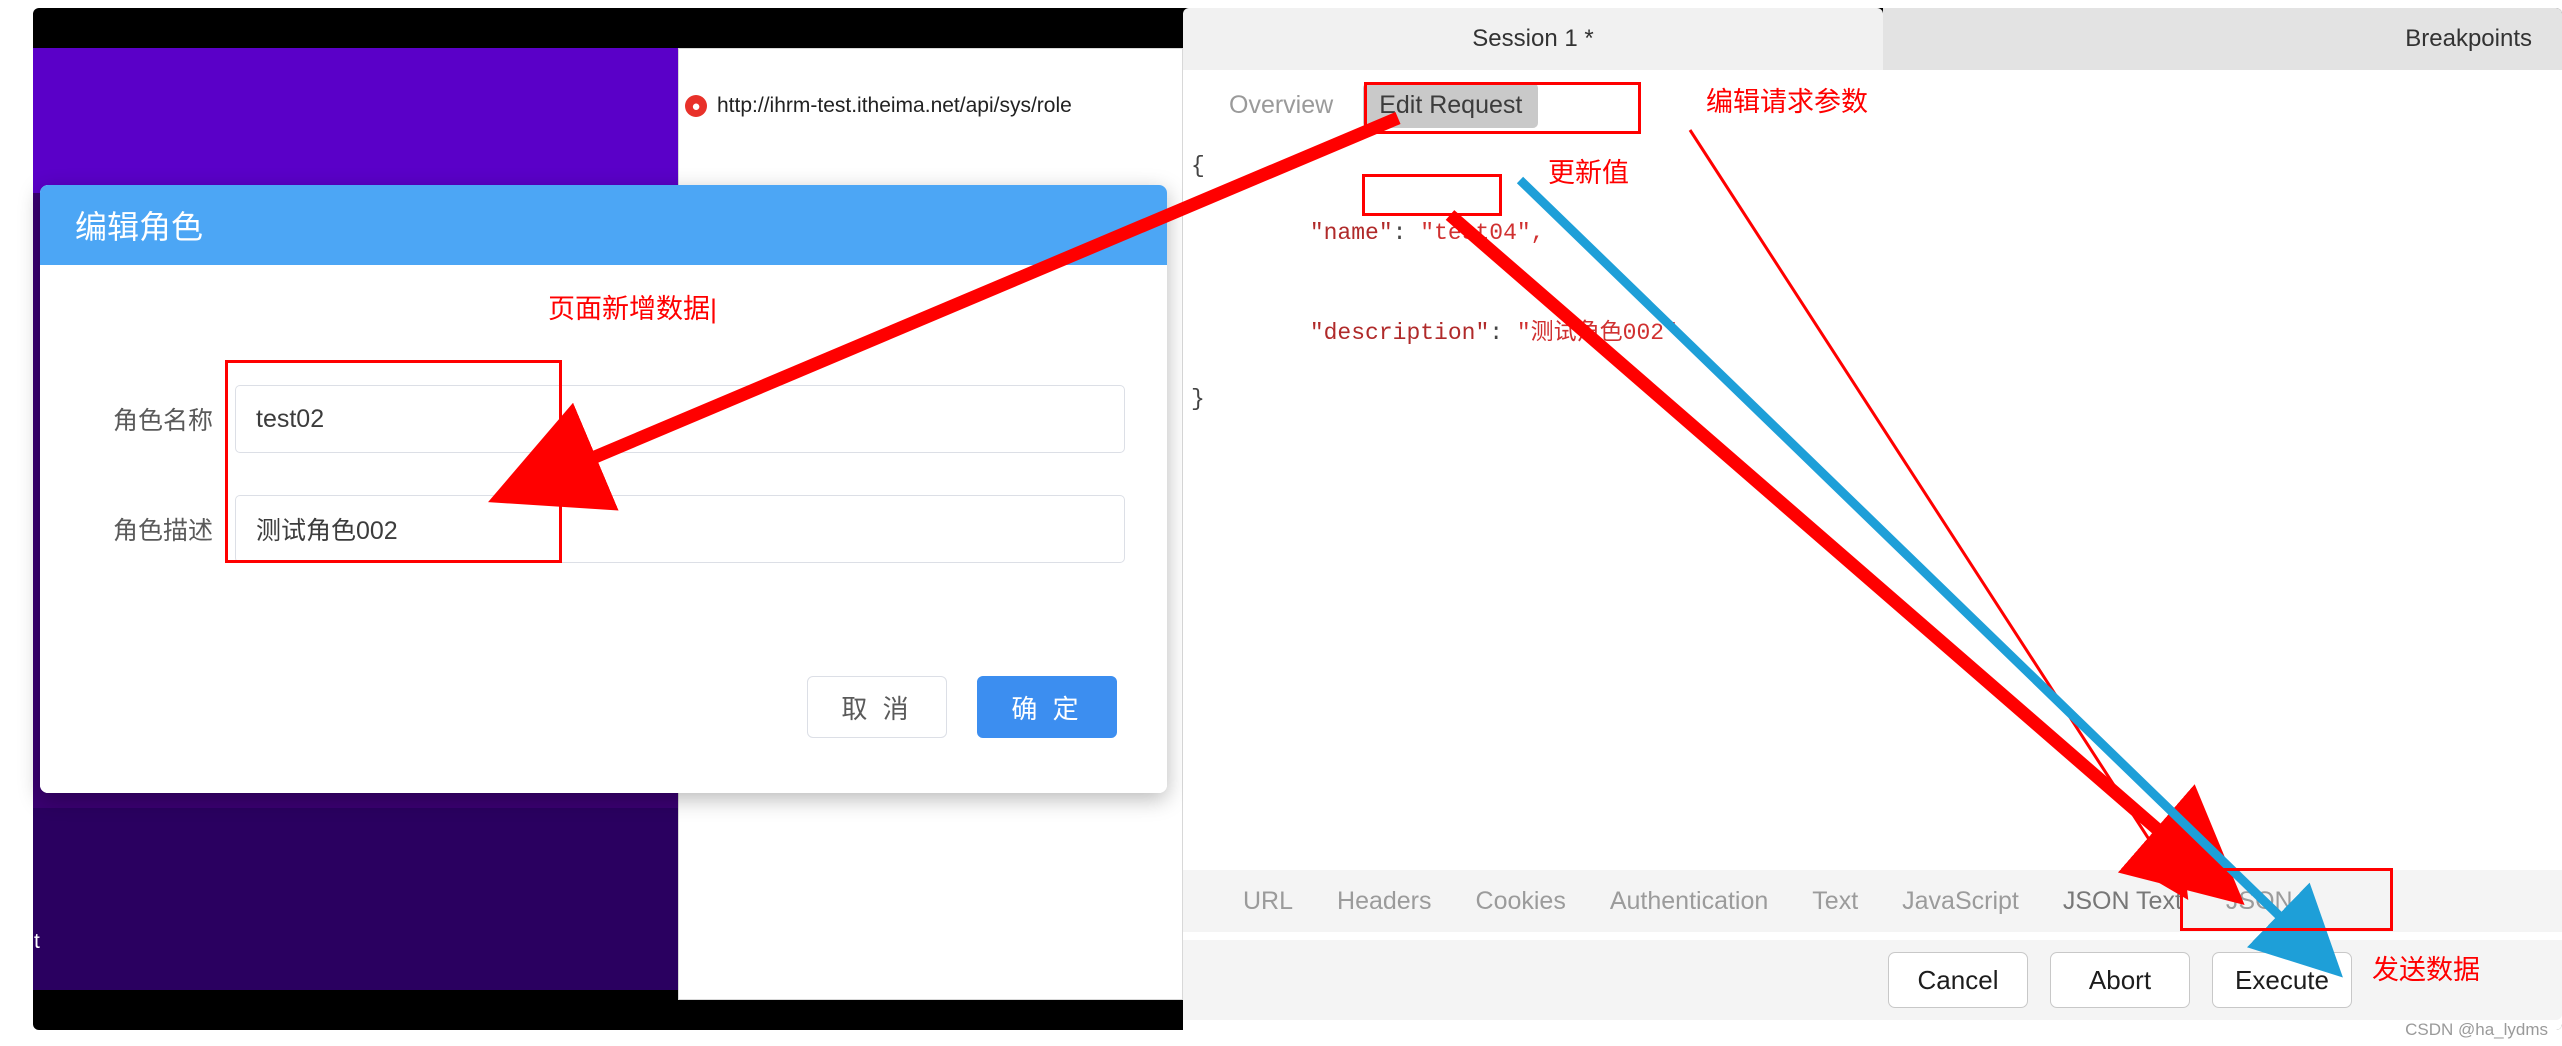  I want to click on page-stub-text: t, so click(37, 941).